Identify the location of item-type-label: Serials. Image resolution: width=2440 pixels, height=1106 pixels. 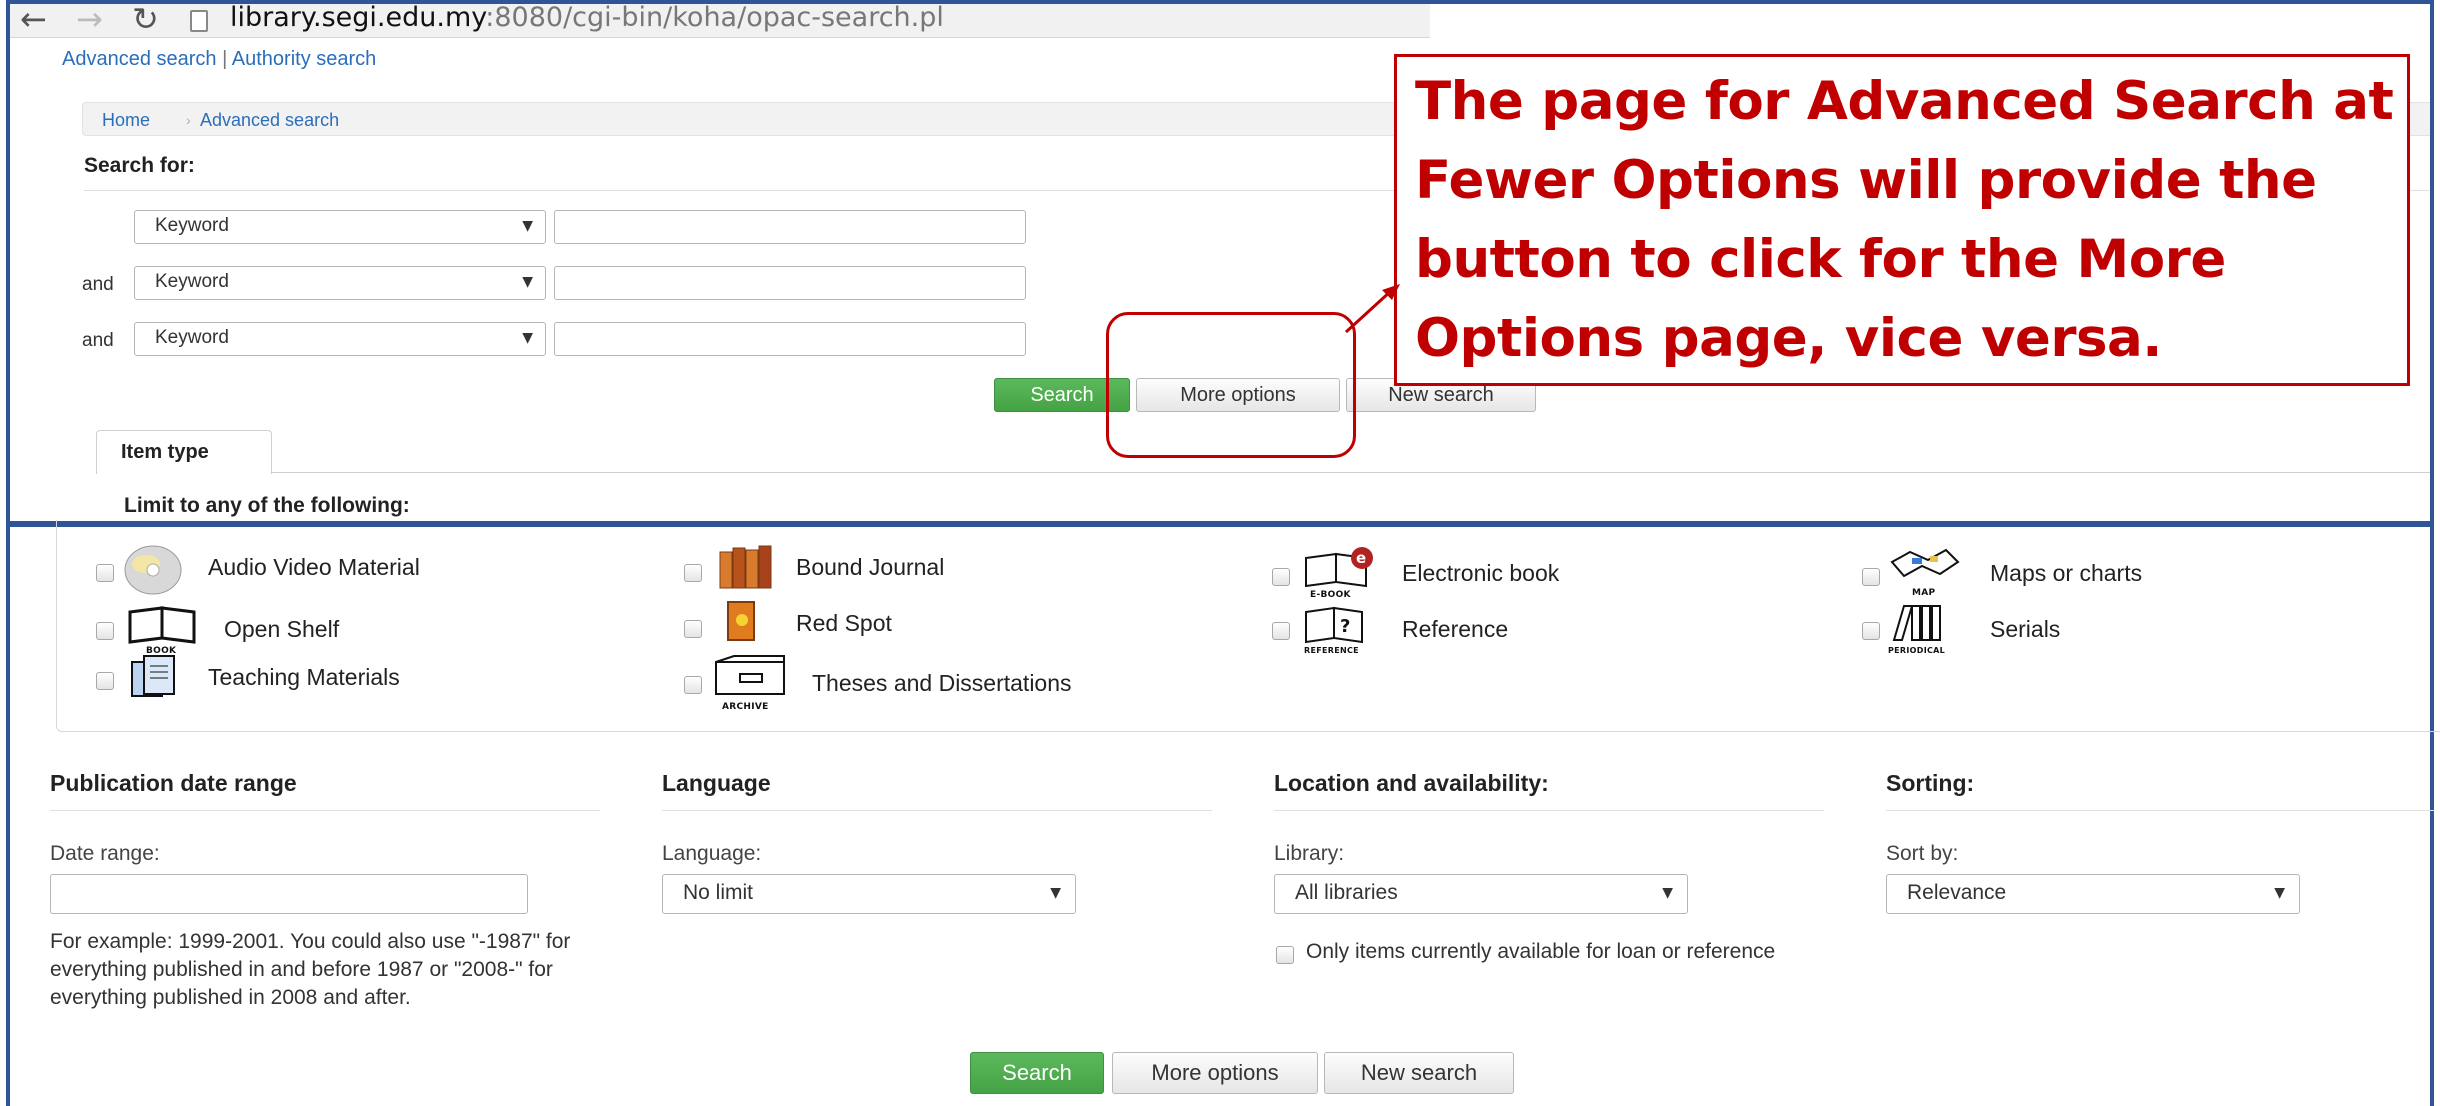
(2025, 629).